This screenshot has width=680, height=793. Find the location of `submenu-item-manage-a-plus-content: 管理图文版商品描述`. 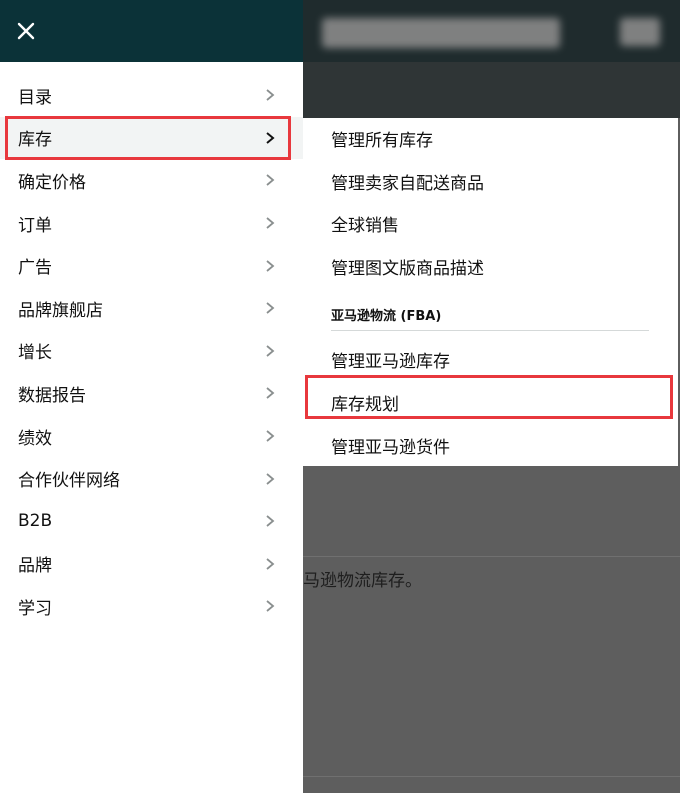

submenu-item-manage-a-plus-content: 管理图文版商品描述 is located at coordinates (407, 266).